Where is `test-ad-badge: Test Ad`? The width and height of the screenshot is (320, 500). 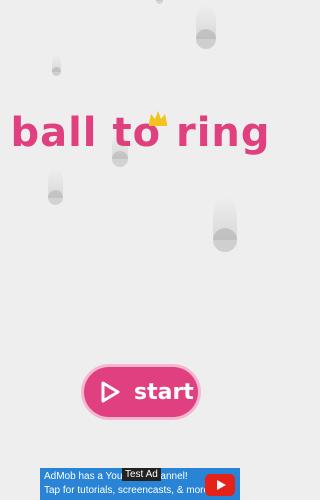 test-ad-badge: Test Ad is located at coordinates (141, 474).